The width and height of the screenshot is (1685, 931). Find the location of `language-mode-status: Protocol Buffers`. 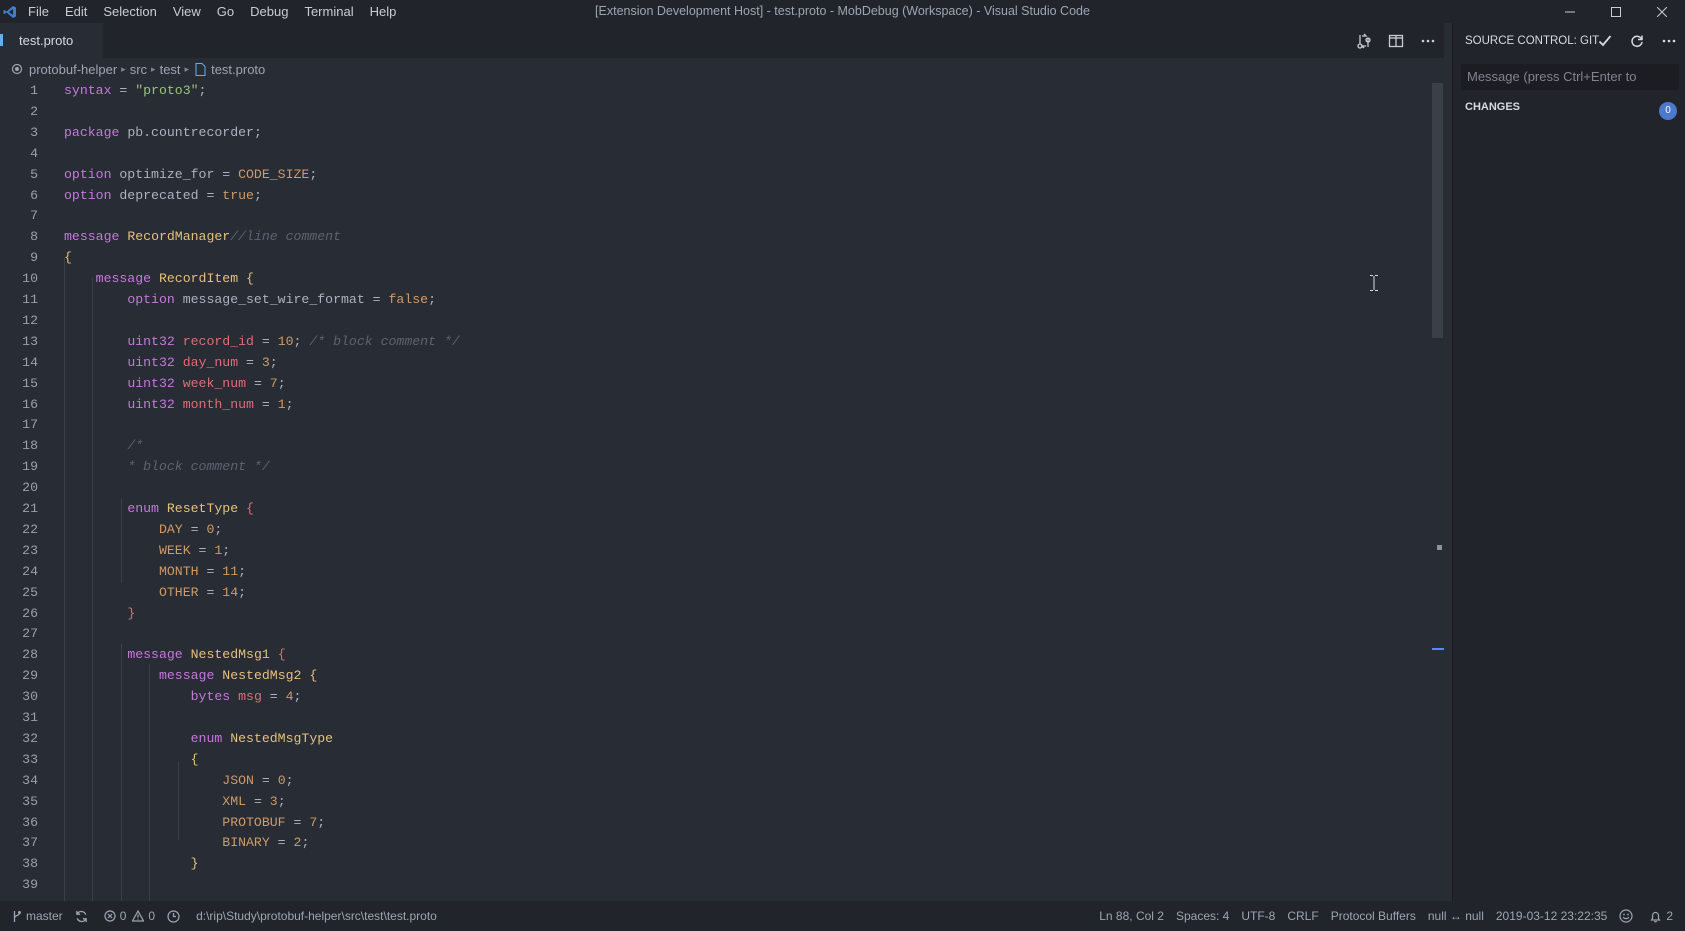

language-mode-status: Protocol Buffers is located at coordinates (1373, 916).